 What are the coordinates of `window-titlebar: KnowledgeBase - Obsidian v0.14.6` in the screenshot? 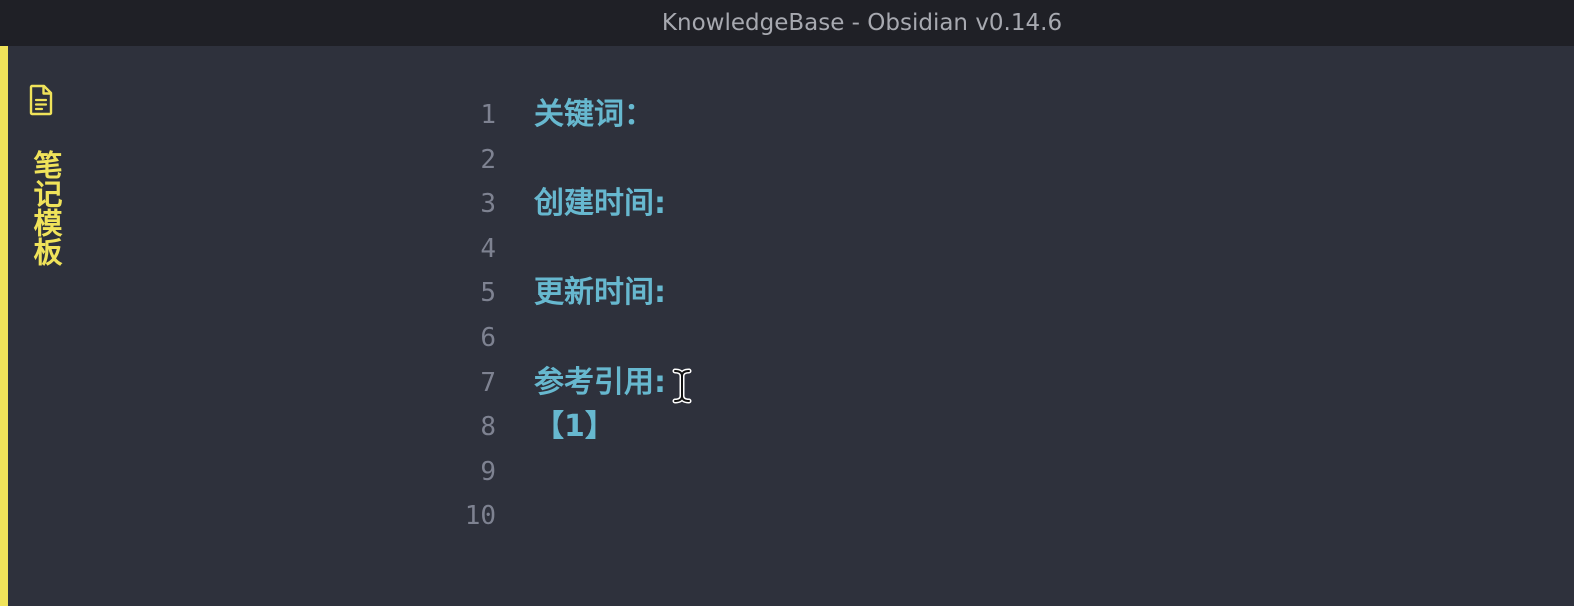 It's located at (787, 23).